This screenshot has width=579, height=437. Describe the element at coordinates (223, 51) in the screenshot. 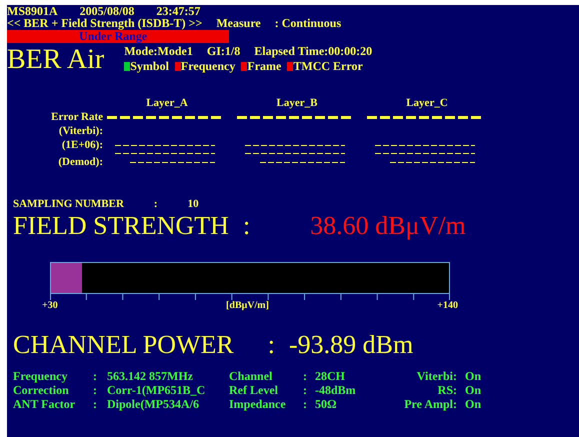

I see `gi-status: GI:1/8` at that location.